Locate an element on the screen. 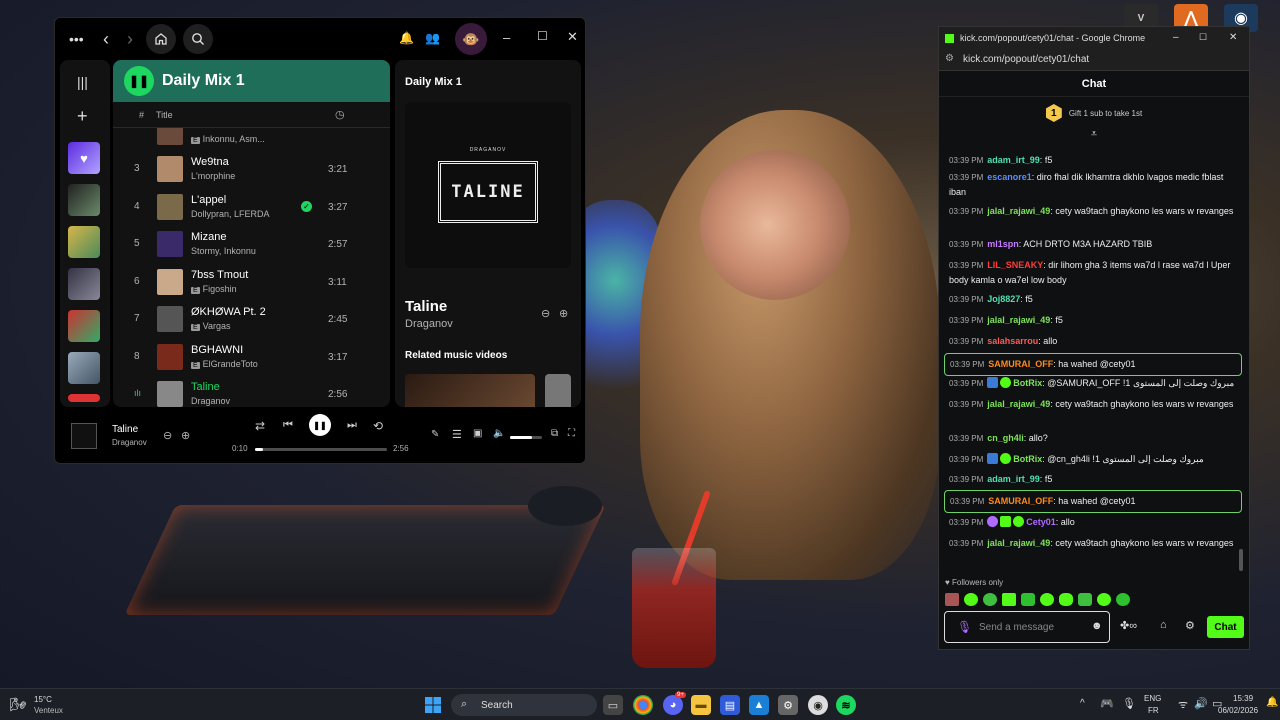 The image size is (1280, 720). volume-slider is located at coordinates (526, 437).